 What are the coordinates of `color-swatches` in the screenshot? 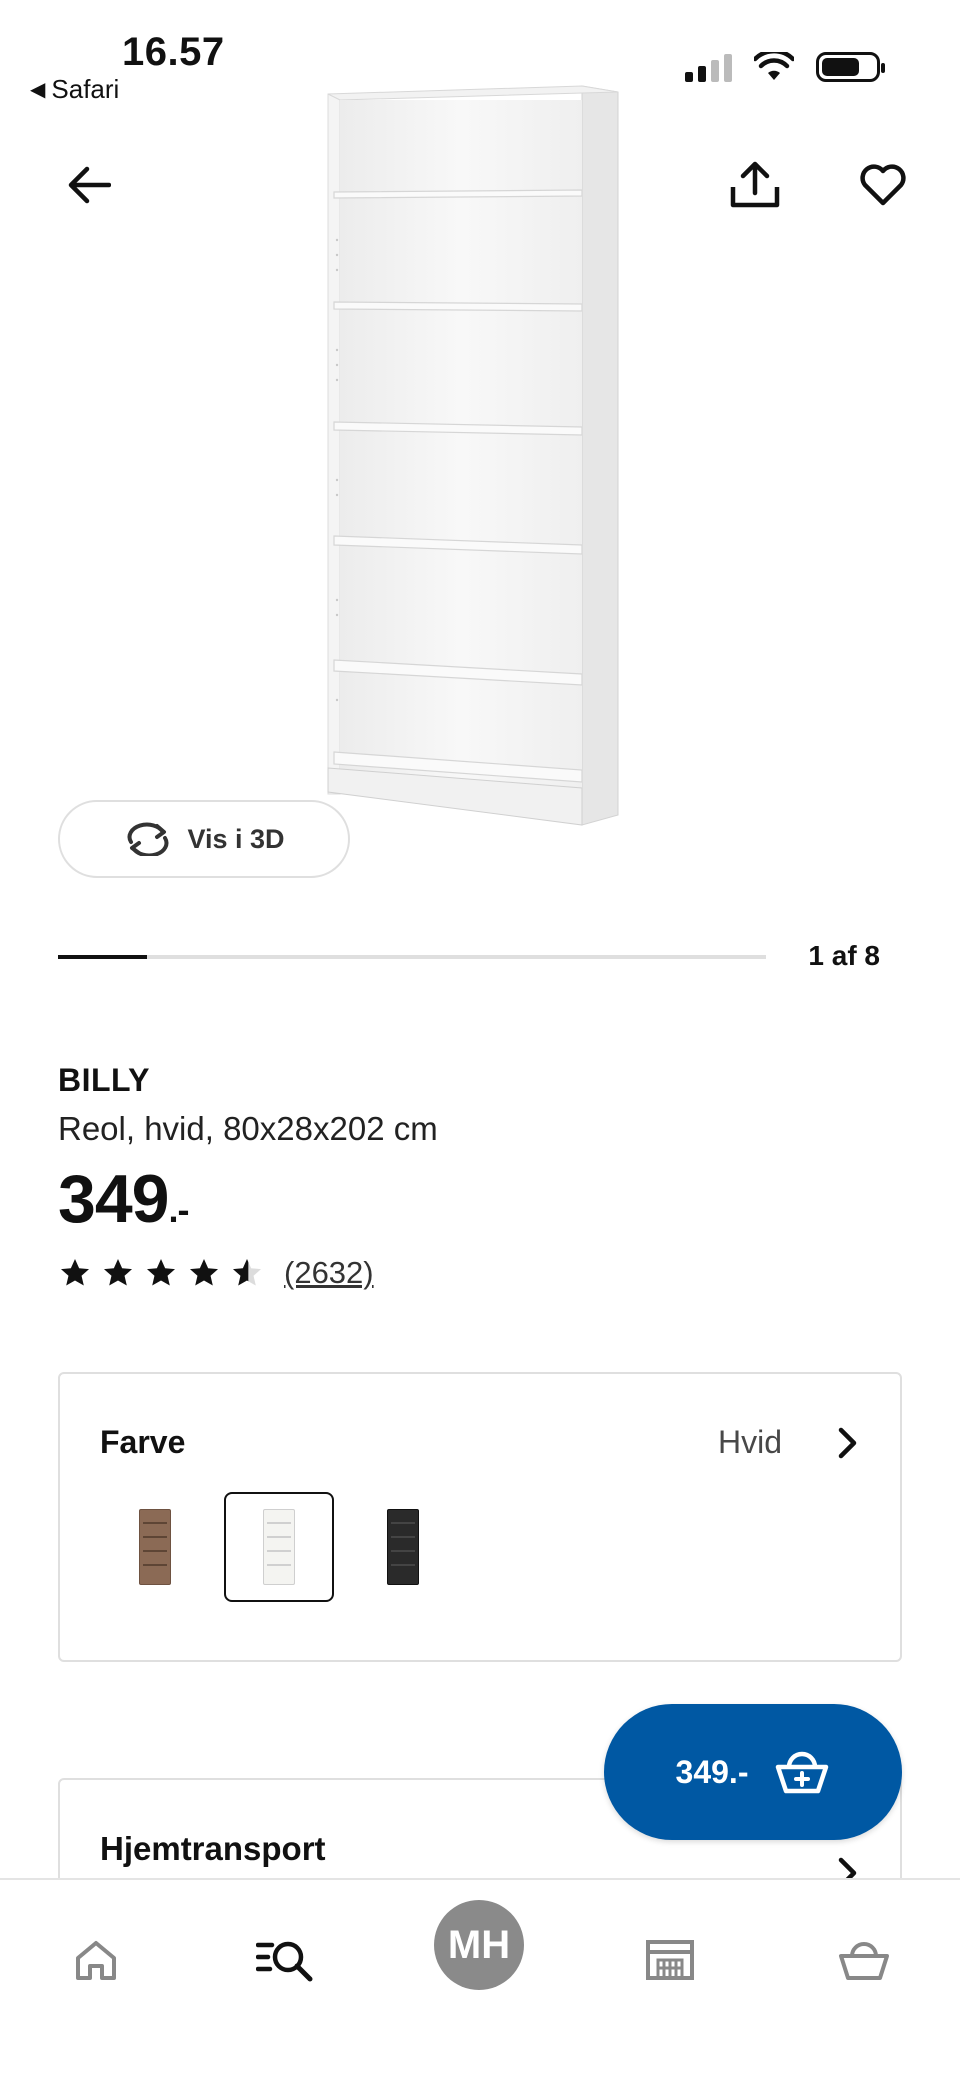 It's located at (279, 1547).